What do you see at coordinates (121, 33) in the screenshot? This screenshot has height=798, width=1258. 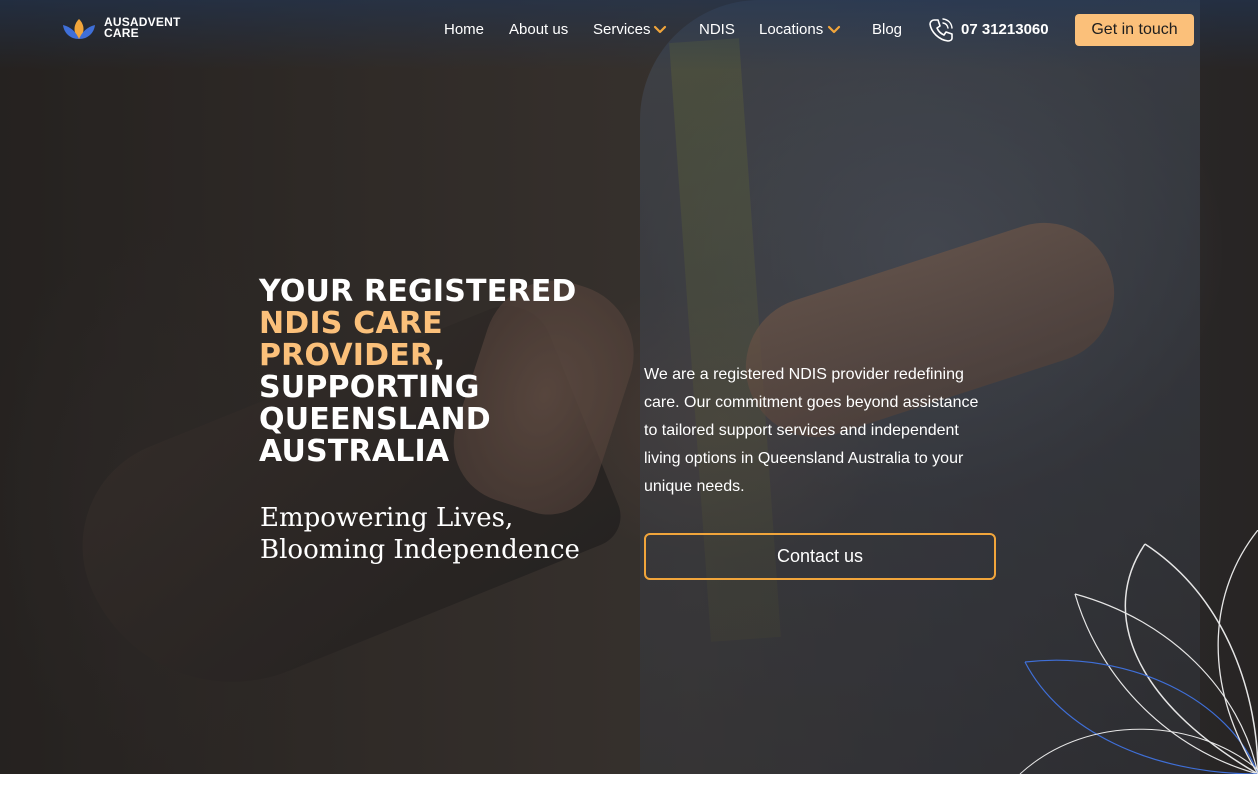 I see `brand-name-line2: CARE` at bounding box center [121, 33].